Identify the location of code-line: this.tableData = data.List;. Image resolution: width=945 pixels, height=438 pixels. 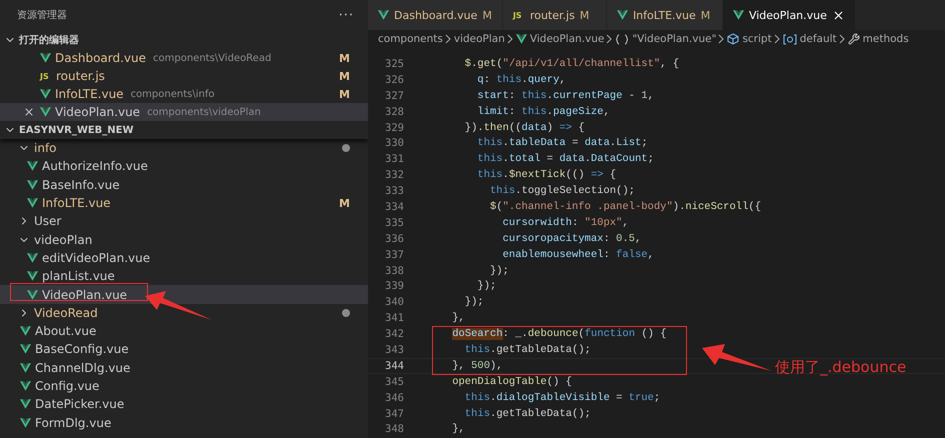
(562, 143).